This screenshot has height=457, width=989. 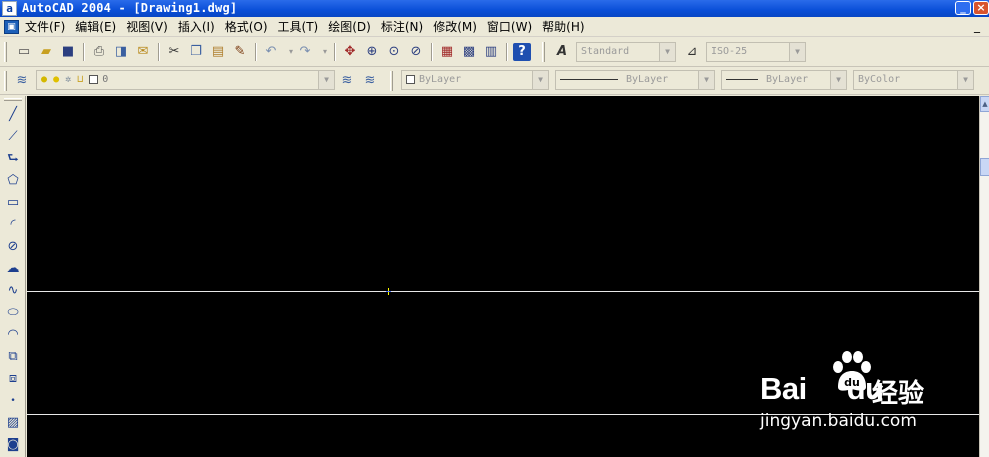 I want to click on color-select: ByLayer ▼, so click(x=475, y=80).